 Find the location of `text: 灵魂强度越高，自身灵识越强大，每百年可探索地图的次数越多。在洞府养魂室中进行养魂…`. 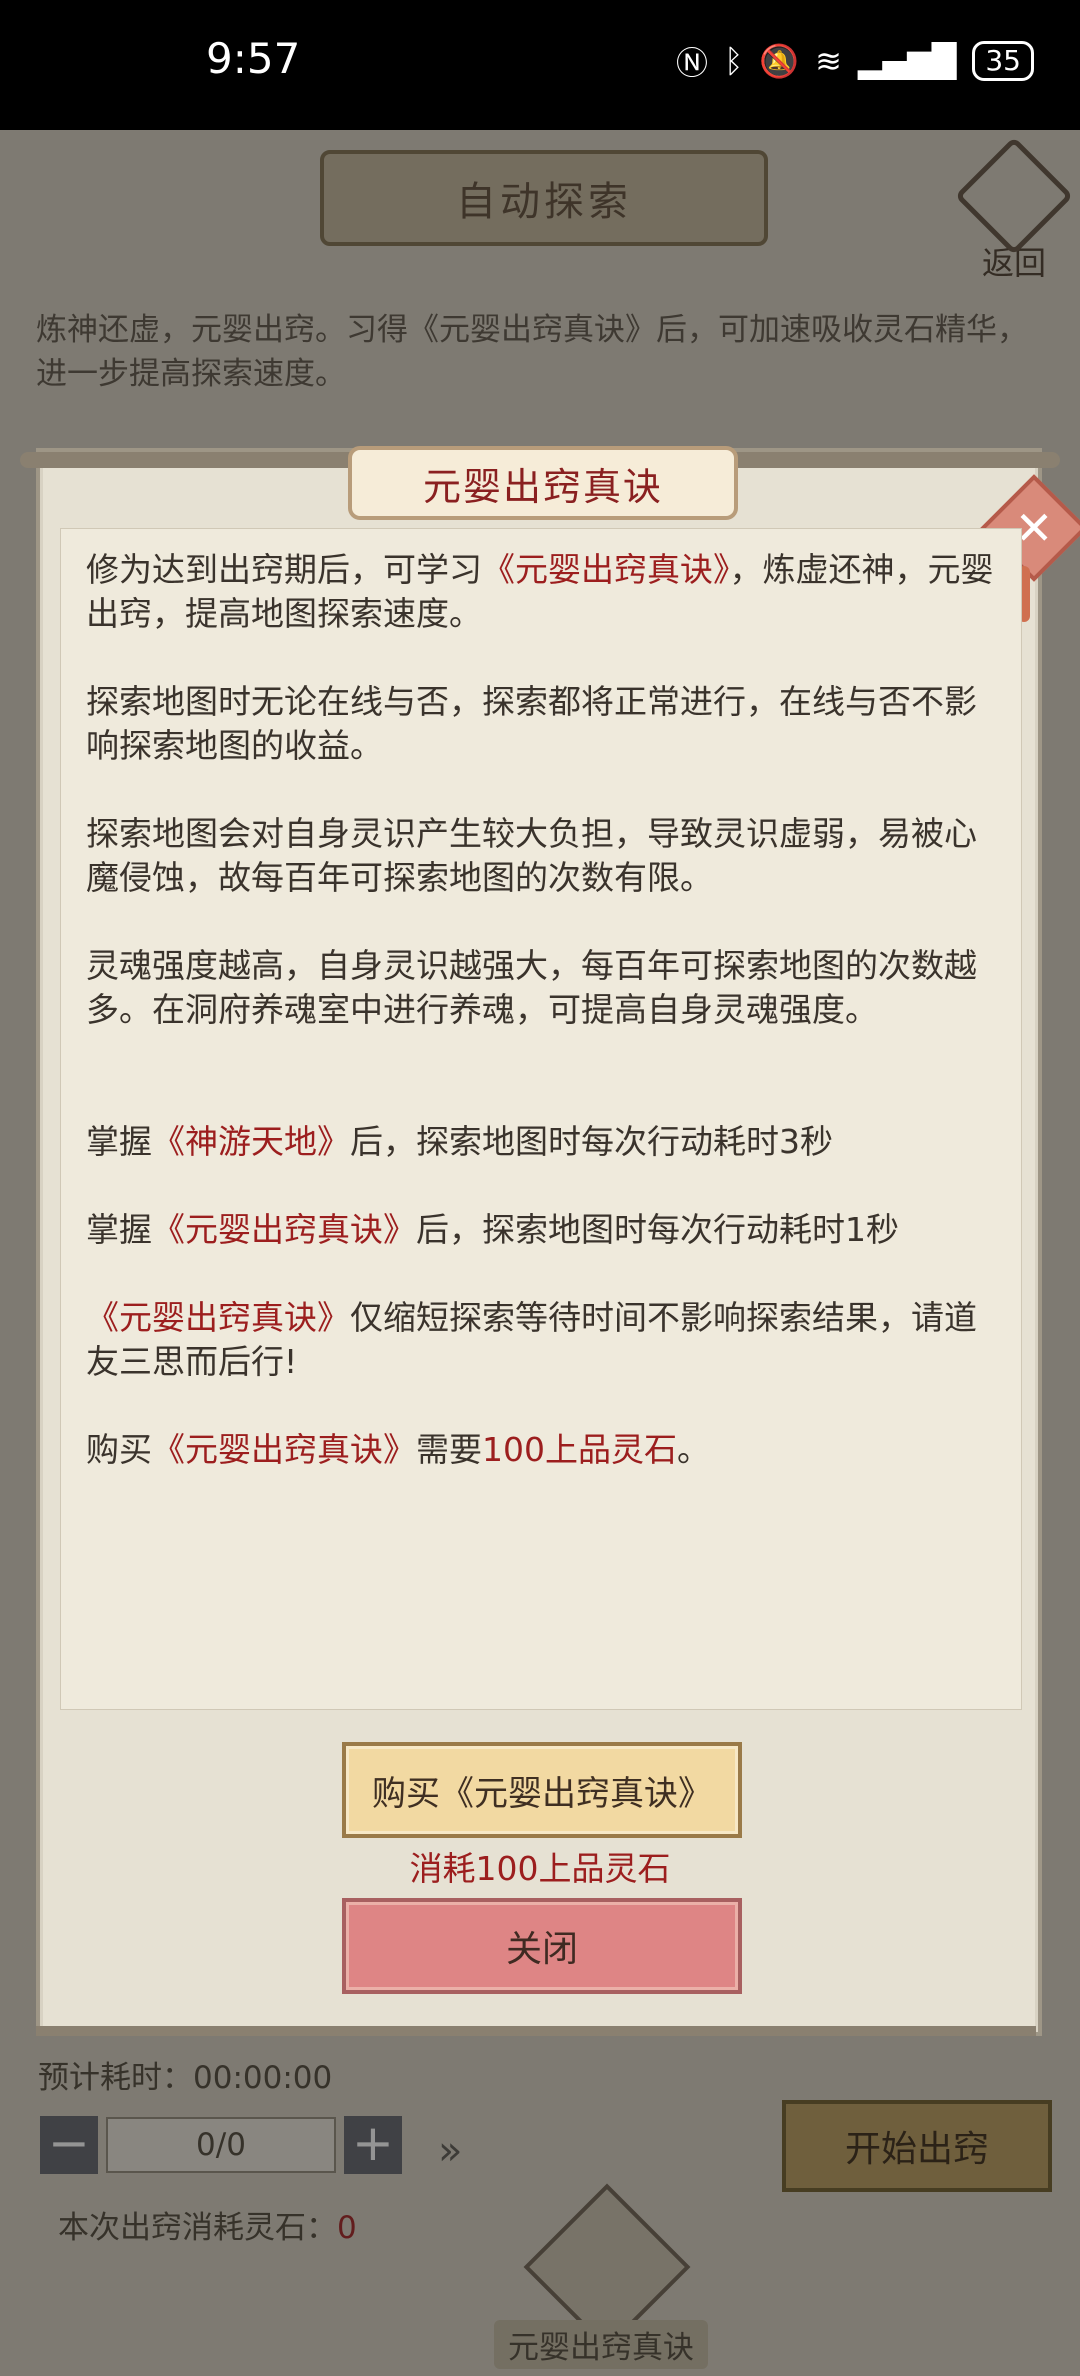

text: 灵魂强度越高，自身灵识越强大，每百年可探索地图的次数越多。在洞府养魂室中进行养魂… is located at coordinates (531, 987).